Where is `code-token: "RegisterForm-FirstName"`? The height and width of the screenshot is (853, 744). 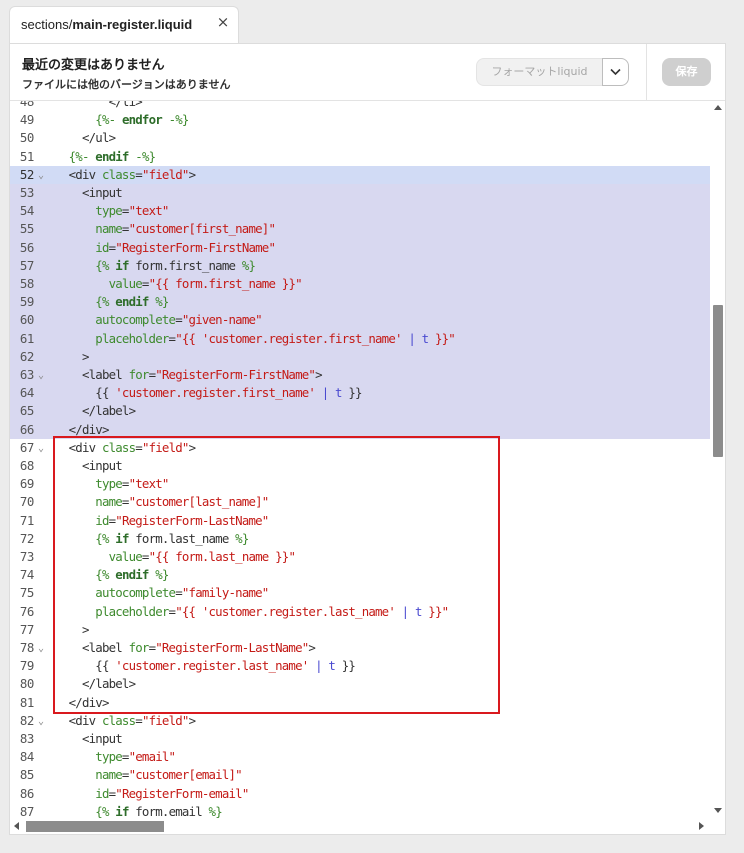 code-token: "RegisterForm-FirstName" is located at coordinates (195, 247).